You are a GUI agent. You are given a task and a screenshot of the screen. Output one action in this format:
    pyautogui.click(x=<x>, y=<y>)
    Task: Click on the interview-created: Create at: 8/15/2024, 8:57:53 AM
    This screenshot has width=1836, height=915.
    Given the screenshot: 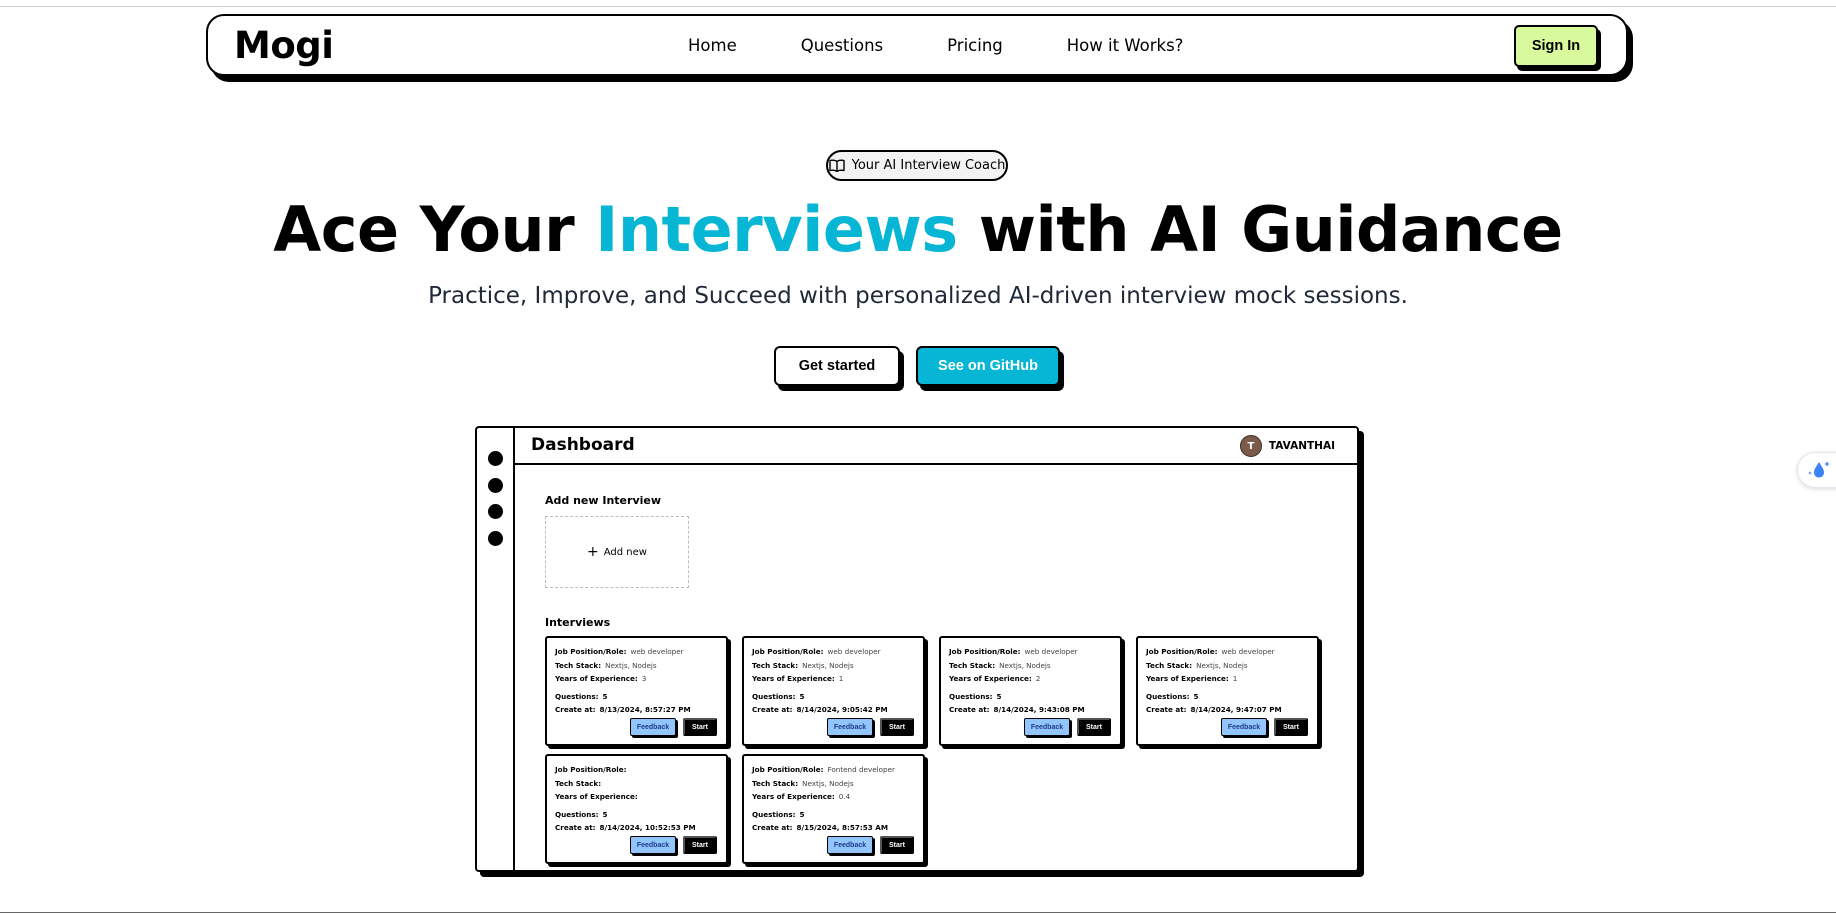 What is the action you would take?
    pyautogui.click(x=833, y=828)
    